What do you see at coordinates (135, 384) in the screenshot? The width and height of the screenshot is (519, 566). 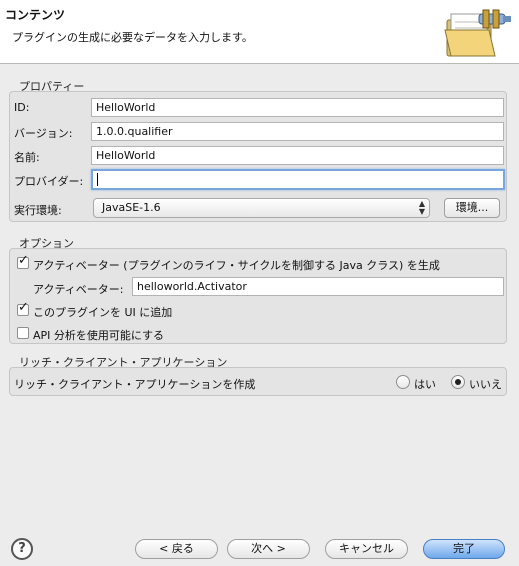 I see `rich-client-question: リッチ・クライアント・アプリケーションを作成` at bounding box center [135, 384].